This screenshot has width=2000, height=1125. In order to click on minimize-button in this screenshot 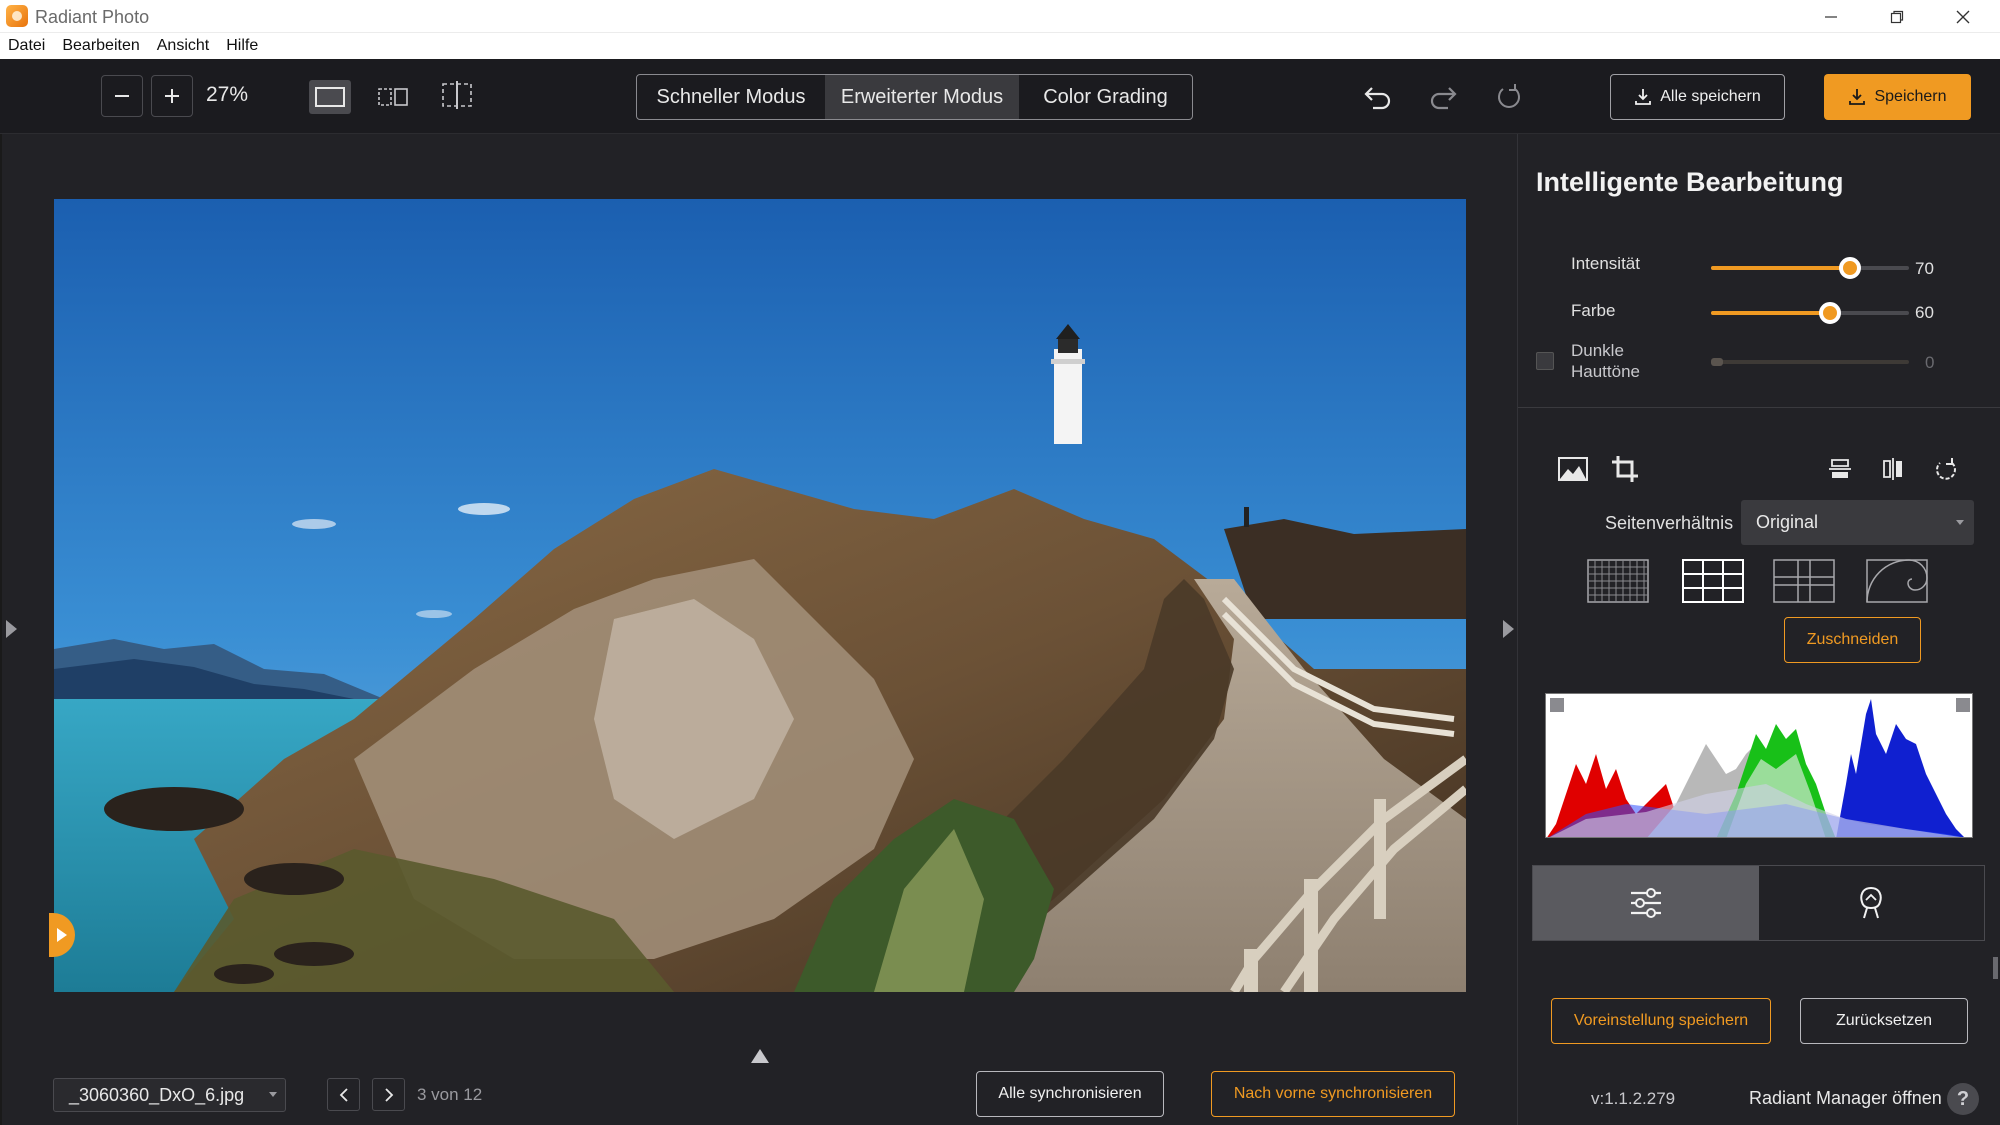, I will do `click(1831, 16)`.